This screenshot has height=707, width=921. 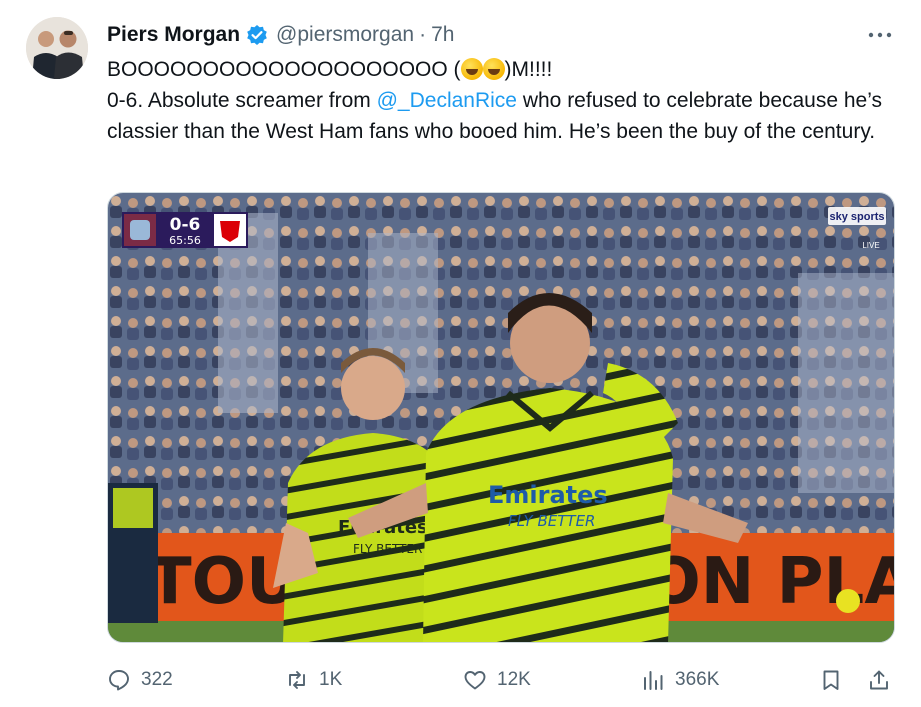 I want to click on heart-icon, so click(x=475, y=680).